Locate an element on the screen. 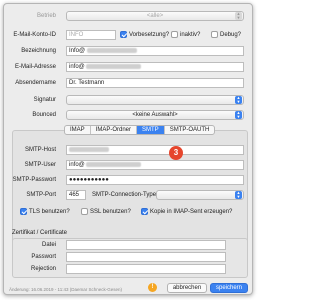 Image resolution: width=320 pixels, height=300 pixels. bezeichnung-label: Bezeichnung is located at coordinates (38, 51).